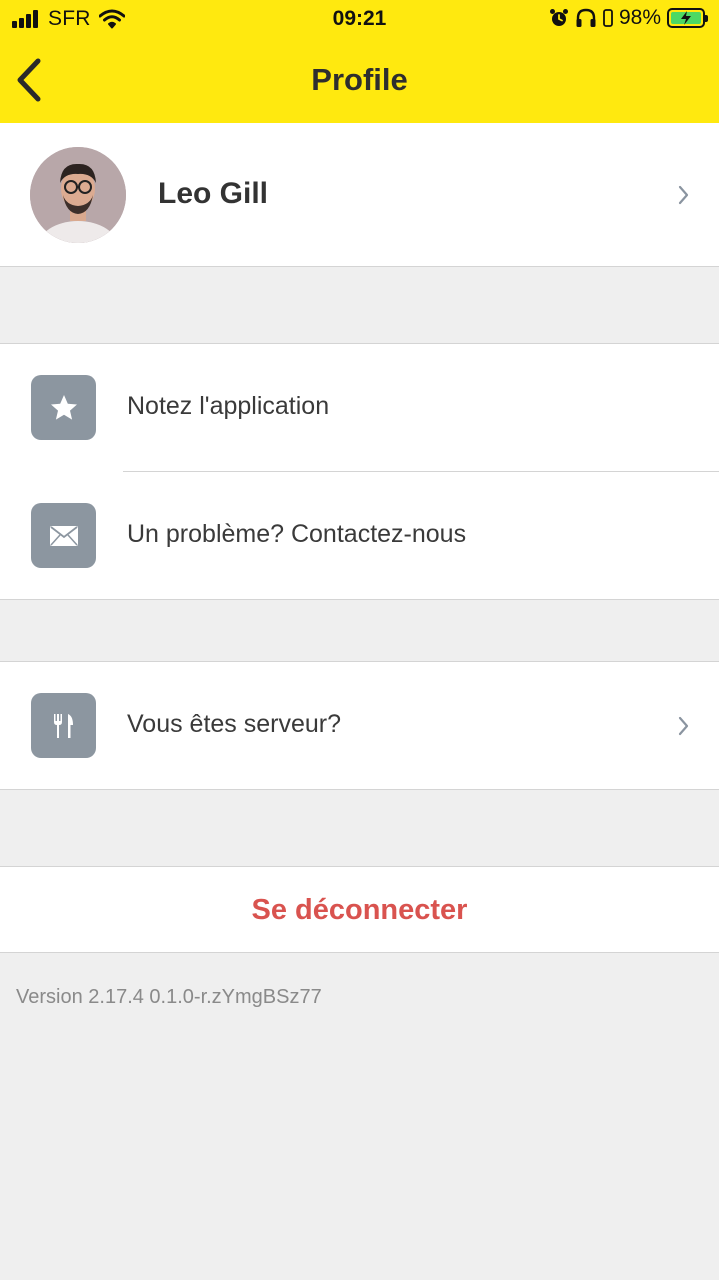  Describe the element at coordinates (297, 534) in the screenshot. I see `contact-label: Un problème? Contactez-nous` at that location.